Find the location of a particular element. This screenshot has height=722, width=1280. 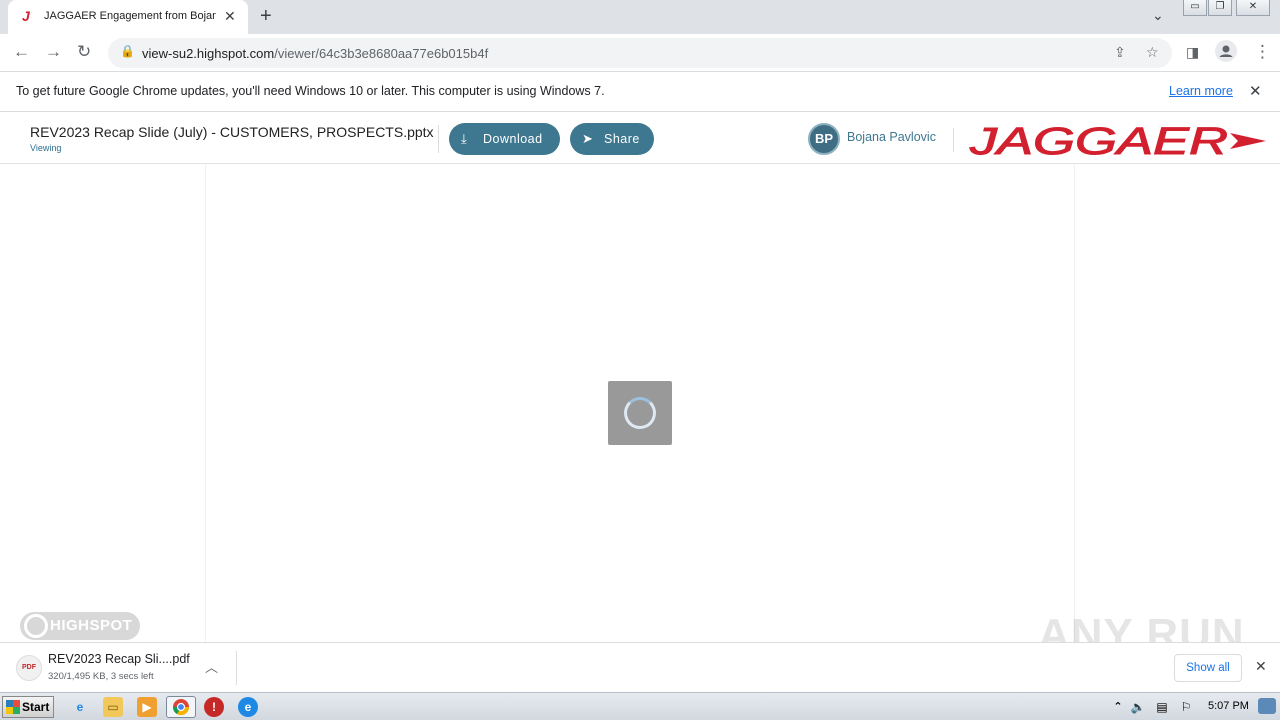

clock: 5:07 PM is located at coordinates (1228, 706).